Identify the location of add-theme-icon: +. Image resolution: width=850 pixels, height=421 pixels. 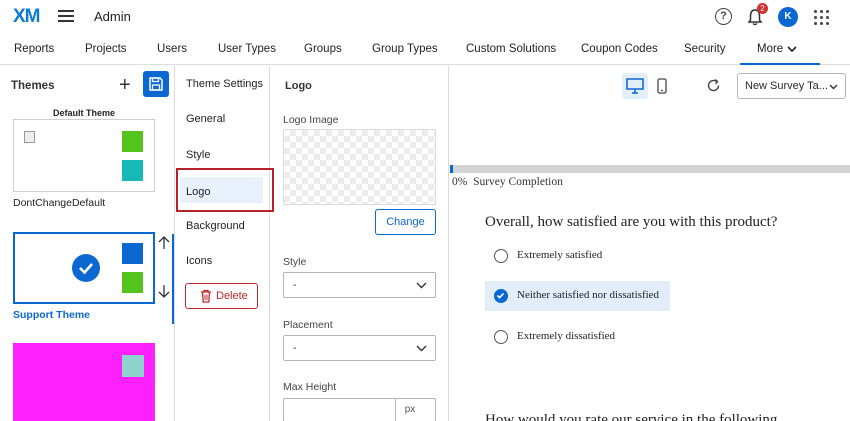
(125, 85).